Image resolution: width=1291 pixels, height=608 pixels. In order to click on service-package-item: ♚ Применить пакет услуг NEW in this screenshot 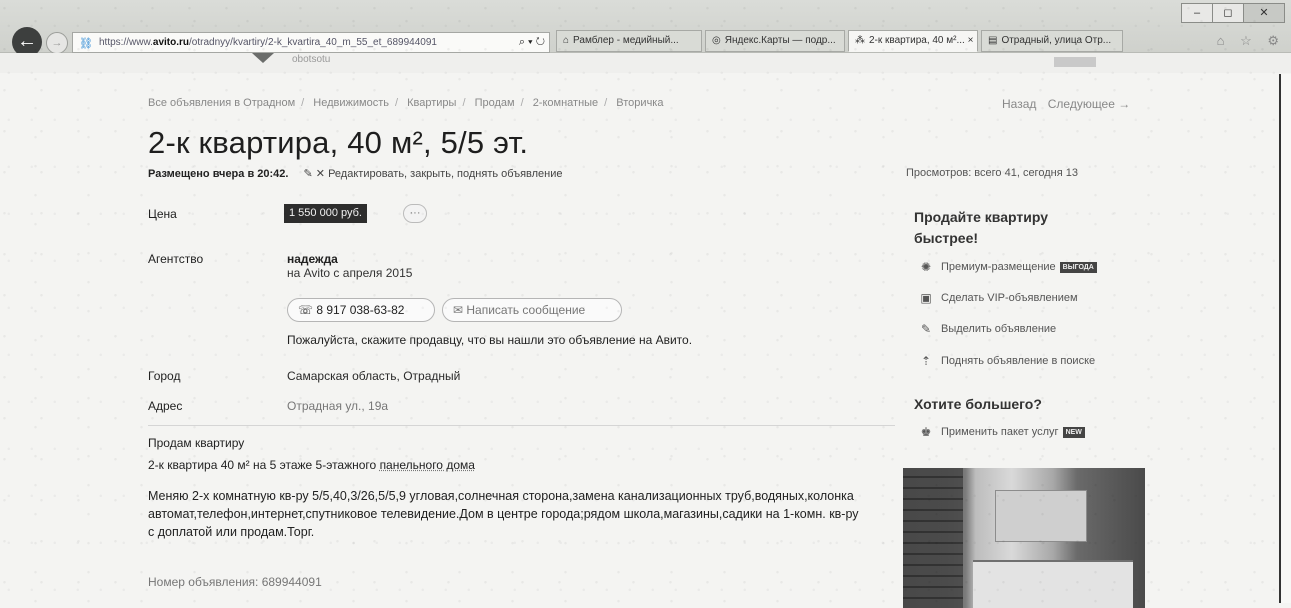, I will do `click(1001, 432)`.